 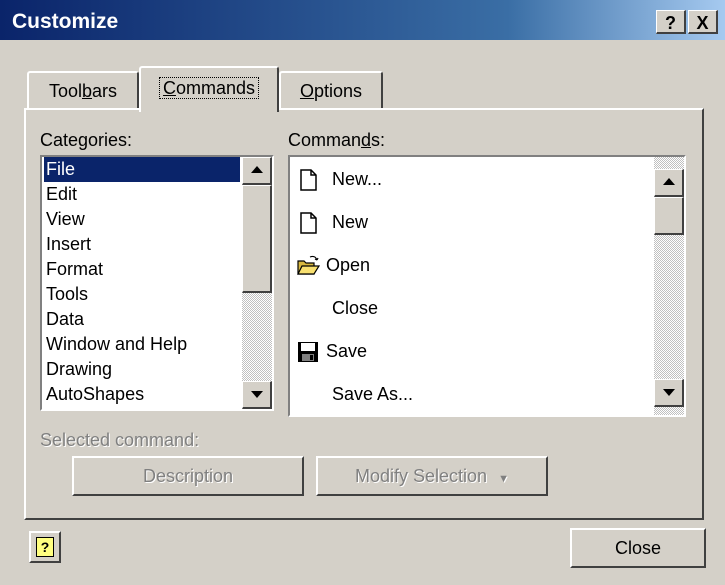 I want to click on category-item: Window and Help, so click(x=142, y=344).